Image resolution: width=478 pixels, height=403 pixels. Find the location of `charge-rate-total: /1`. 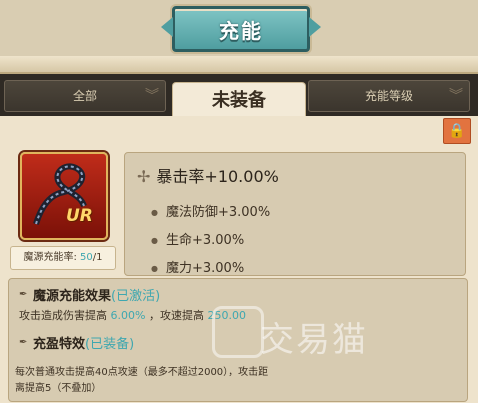

charge-rate-total: /1 is located at coordinates (97, 257).